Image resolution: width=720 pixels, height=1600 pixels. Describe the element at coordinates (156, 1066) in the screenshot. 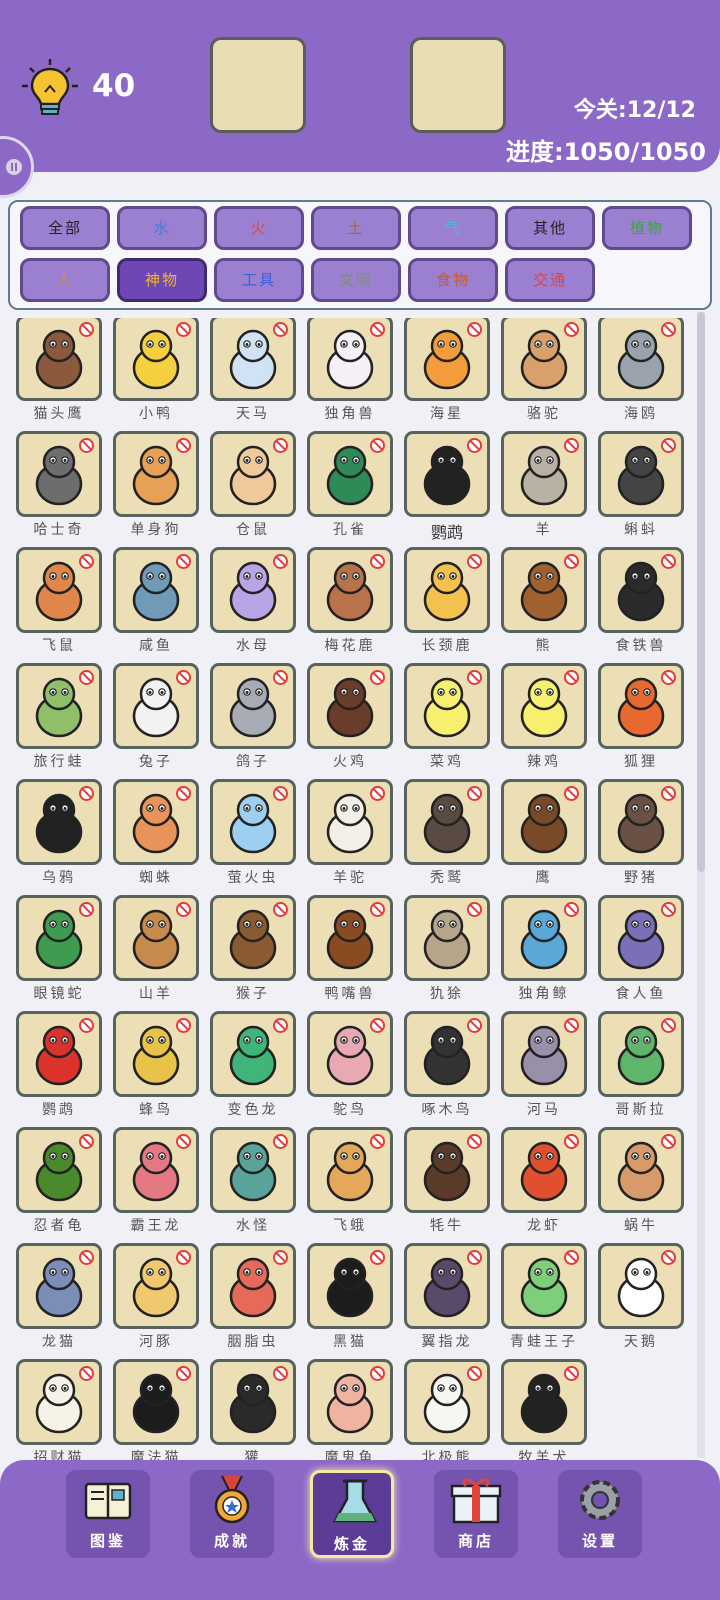

I see `element-card: 蜂鸟` at that location.